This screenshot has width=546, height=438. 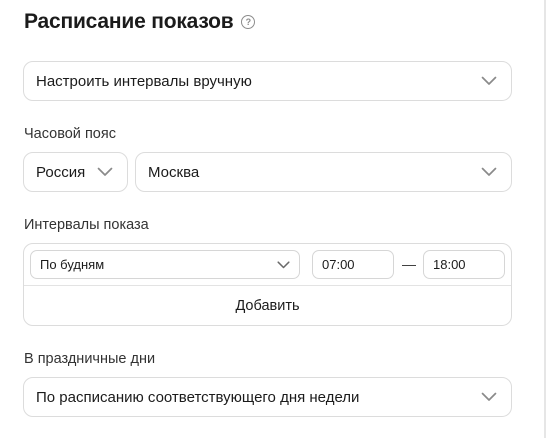 What do you see at coordinates (353, 264) in the screenshot?
I see `time-from-input: 07:00` at bounding box center [353, 264].